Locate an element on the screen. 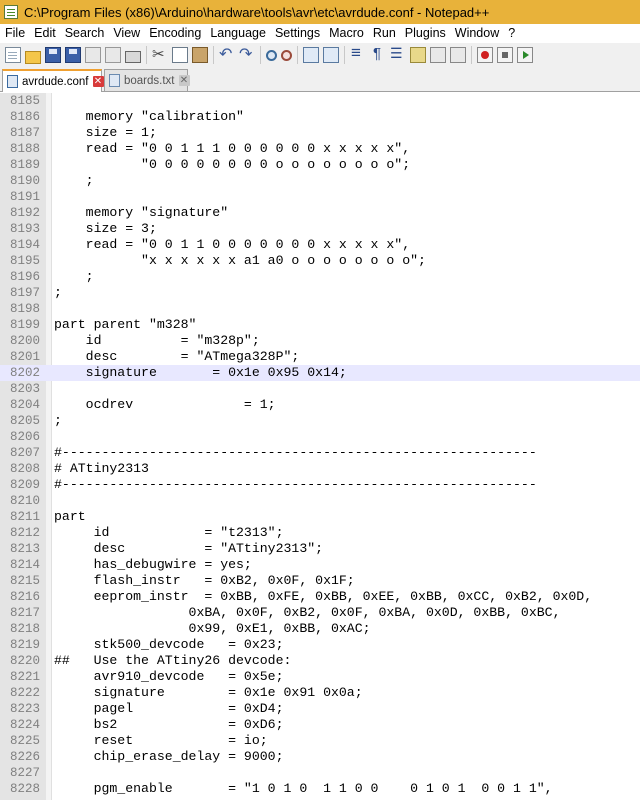  code-line: 8187 size = 1; is located at coordinates (320, 133).